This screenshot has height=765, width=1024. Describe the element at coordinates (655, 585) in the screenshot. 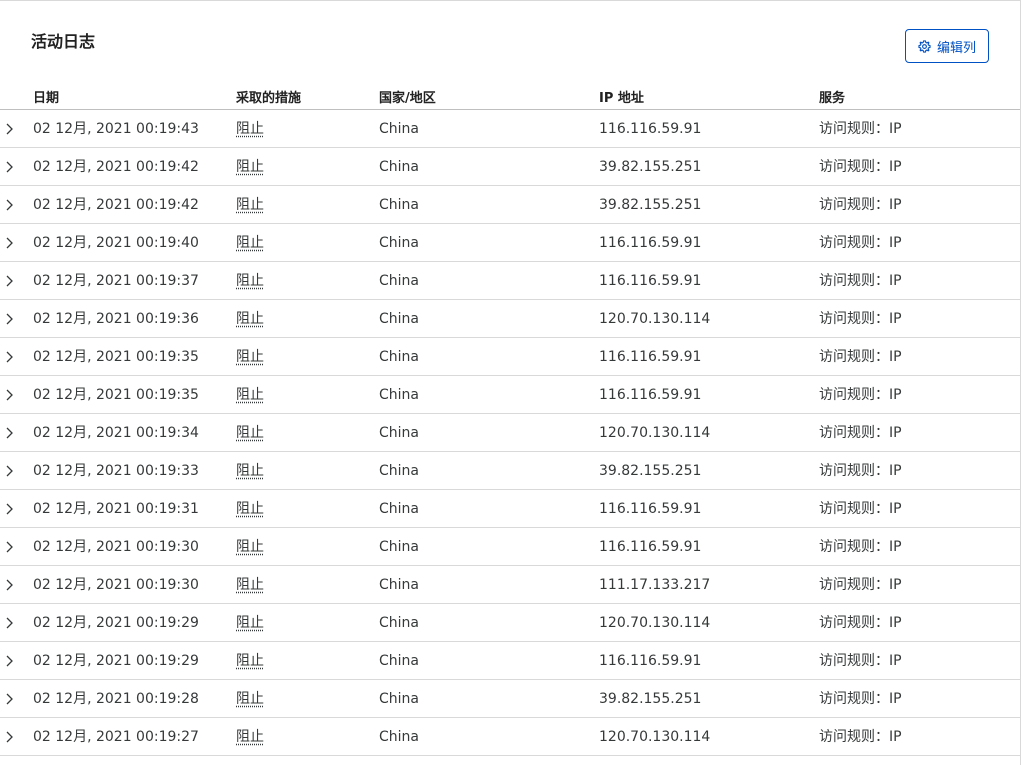

I see `row-ip: 111.17.133.217` at that location.